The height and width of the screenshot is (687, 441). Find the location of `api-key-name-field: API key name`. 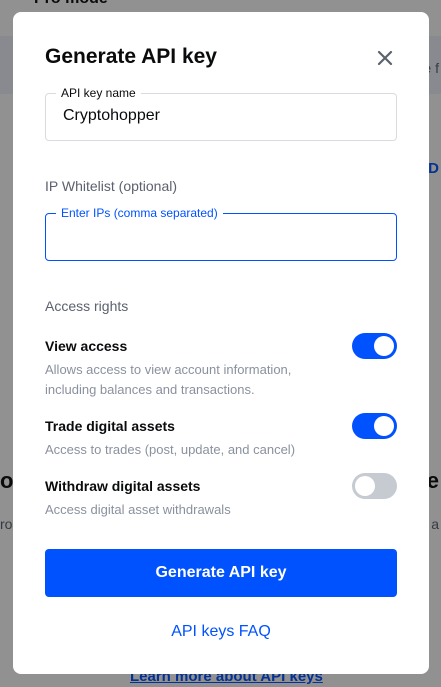

api-key-name-field: API key name is located at coordinates (221, 113).